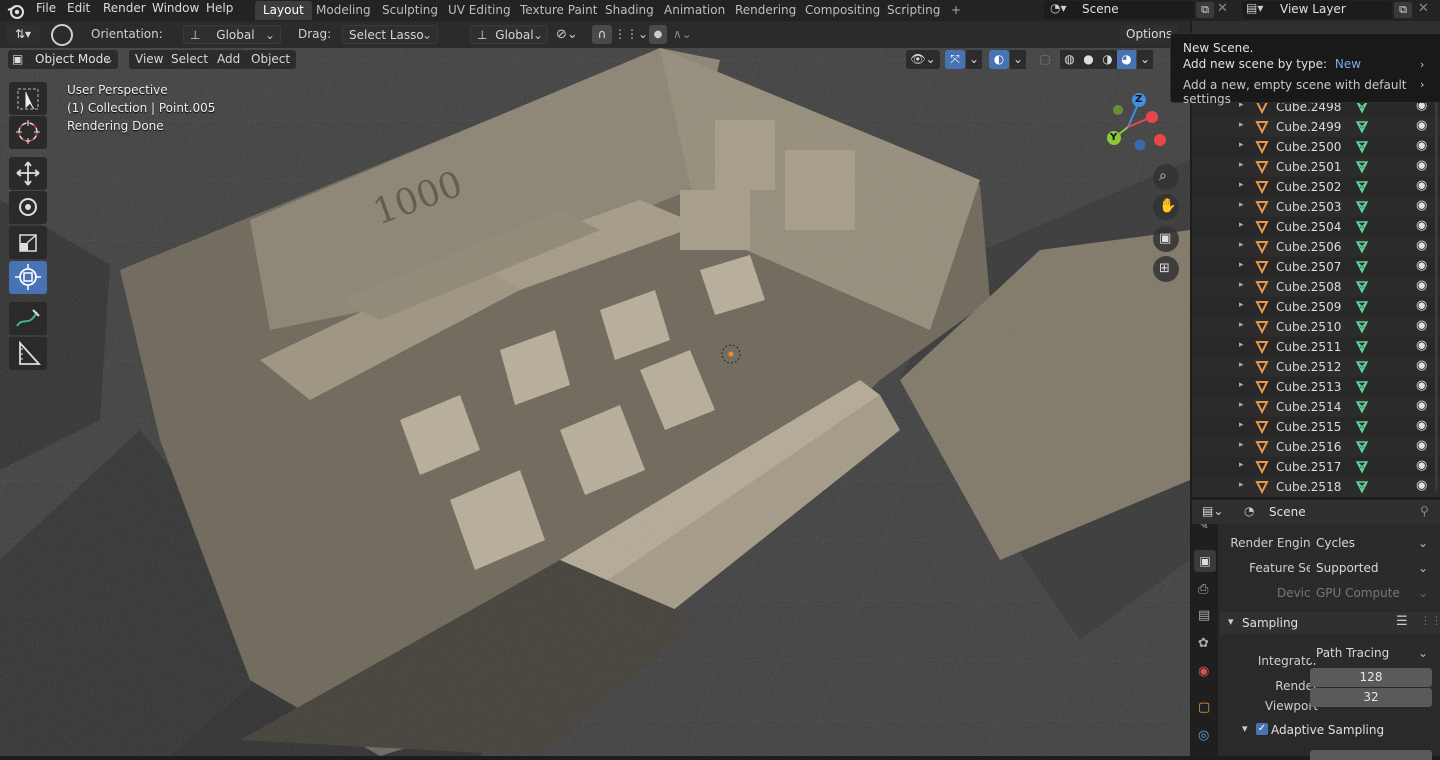 This screenshot has width=1440, height=760. I want to click on drag-dropdown: Select Lasso ⌄, so click(390, 34).